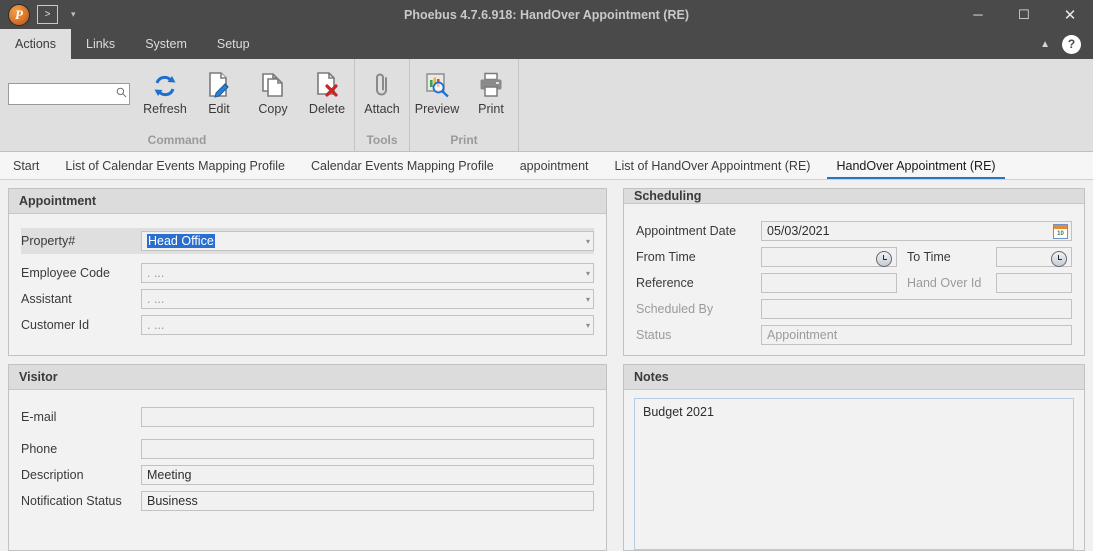 The height and width of the screenshot is (551, 1093). What do you see at coordinates (26, 165) in the screenshot?
I see `tab-start: Start` at bounding box center [26, 165].